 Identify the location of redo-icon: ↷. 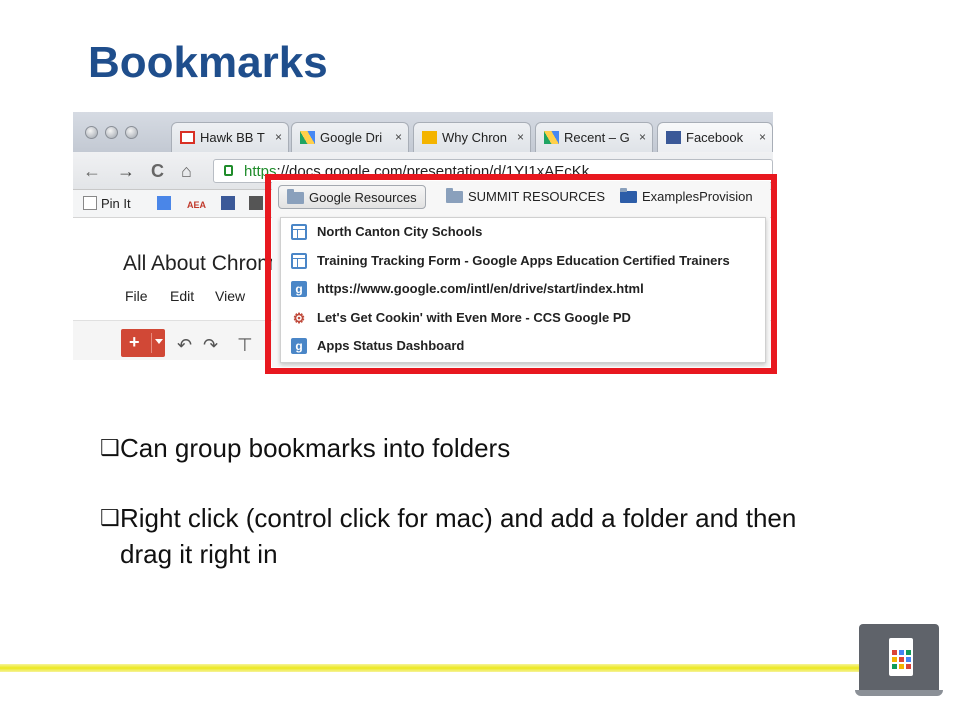
(210, 345).